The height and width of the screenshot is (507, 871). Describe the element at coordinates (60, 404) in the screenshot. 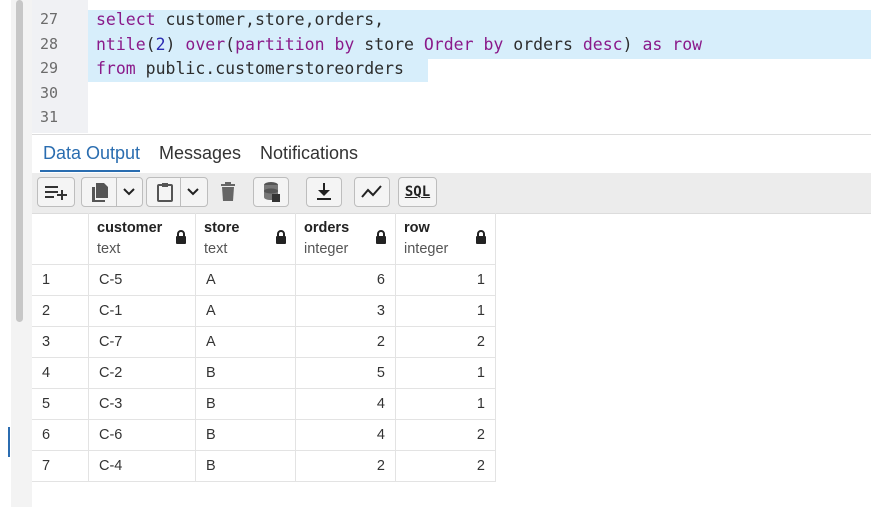

I see `row-number: 5` at that location.